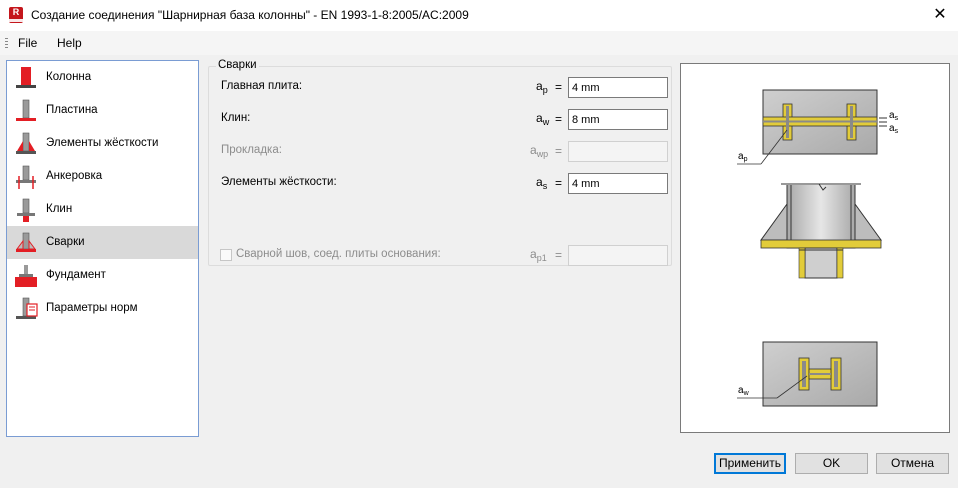  Describe the element at coordinates (59, 209) in the screenshot. I see `nav-label: Клин` at that location.